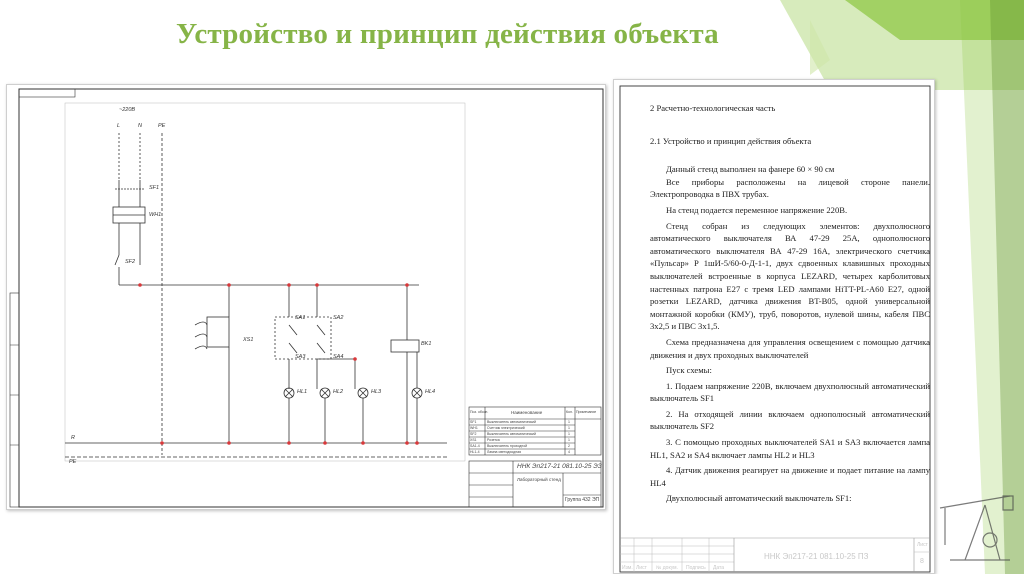 This screenshot has height=574, width=1024. Describe the element at coordinates (627, 568) in the screenshot. I see `stamp-label-izm: Изм.` at that location.